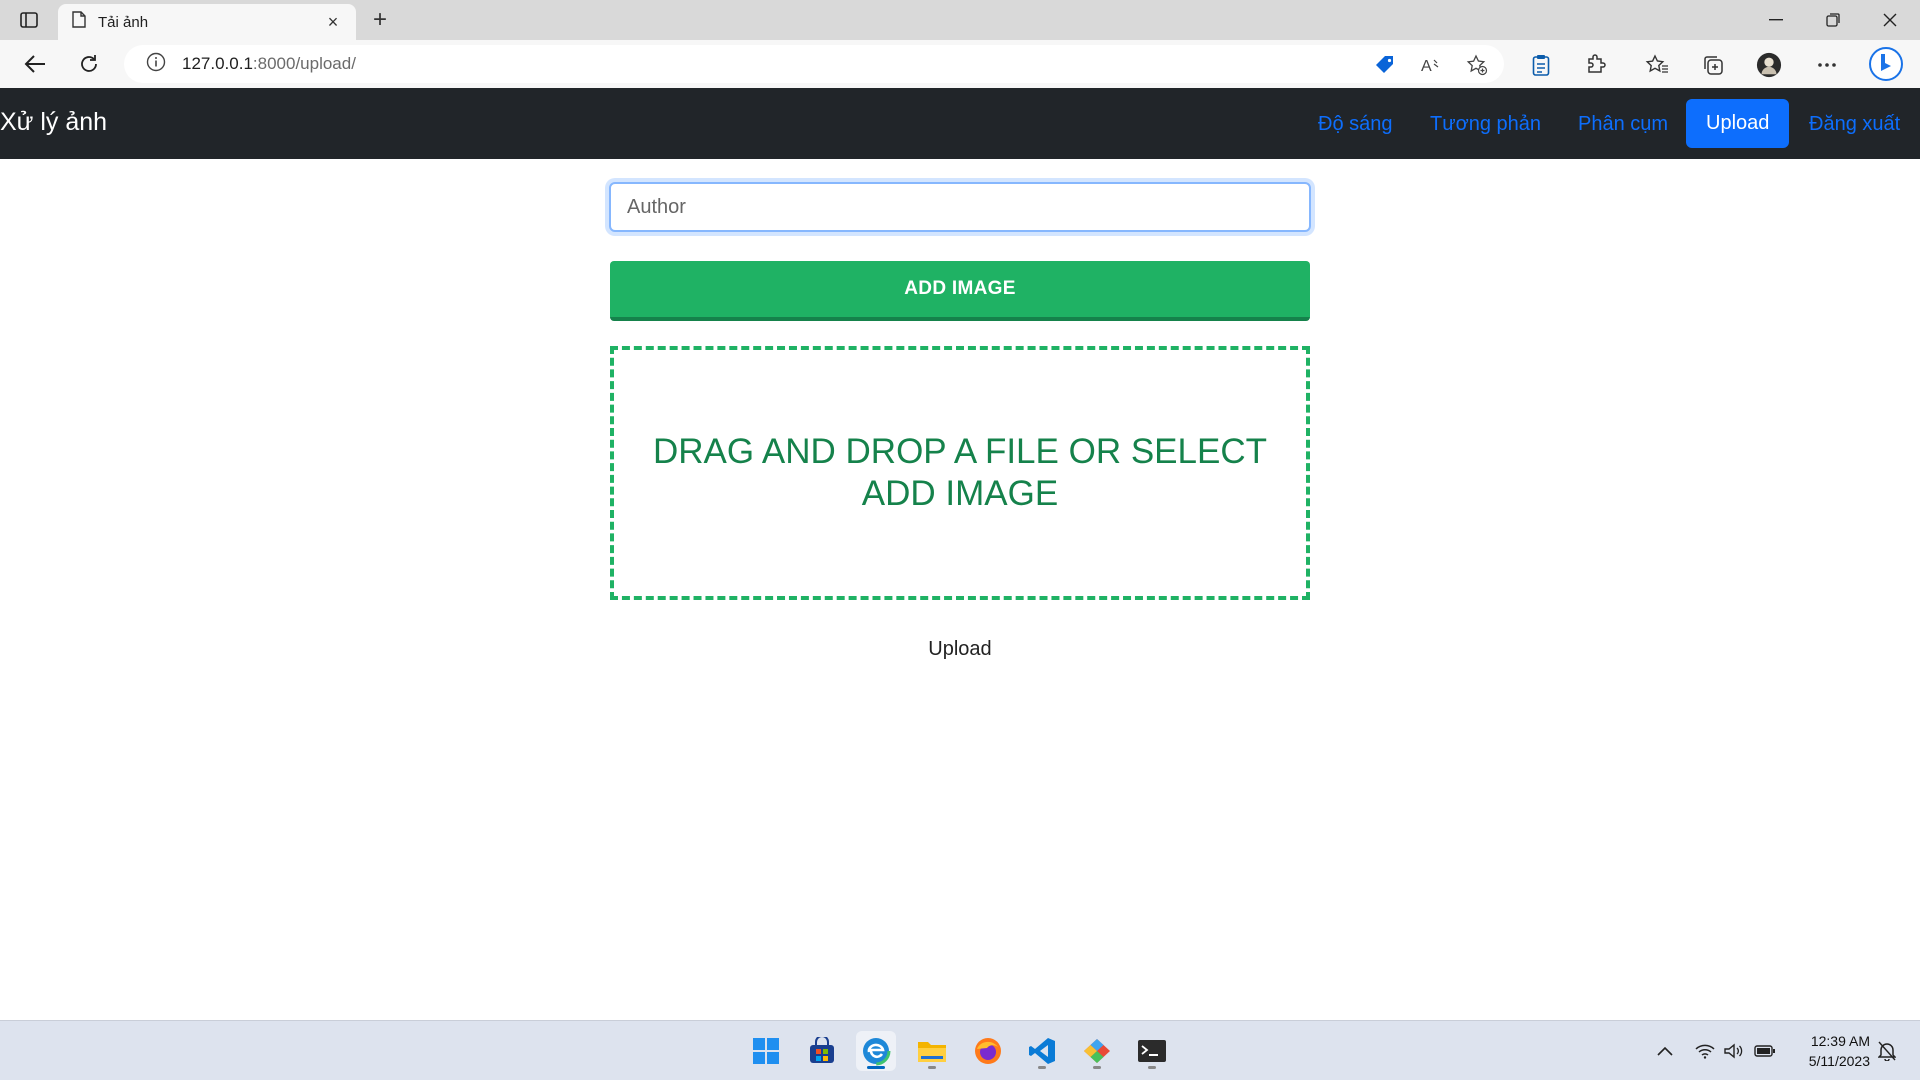 The image size is (1920, 1080). Describe the element at coordinates (1426, 66) in the screenshot. I see `svg-text: A` at that location.